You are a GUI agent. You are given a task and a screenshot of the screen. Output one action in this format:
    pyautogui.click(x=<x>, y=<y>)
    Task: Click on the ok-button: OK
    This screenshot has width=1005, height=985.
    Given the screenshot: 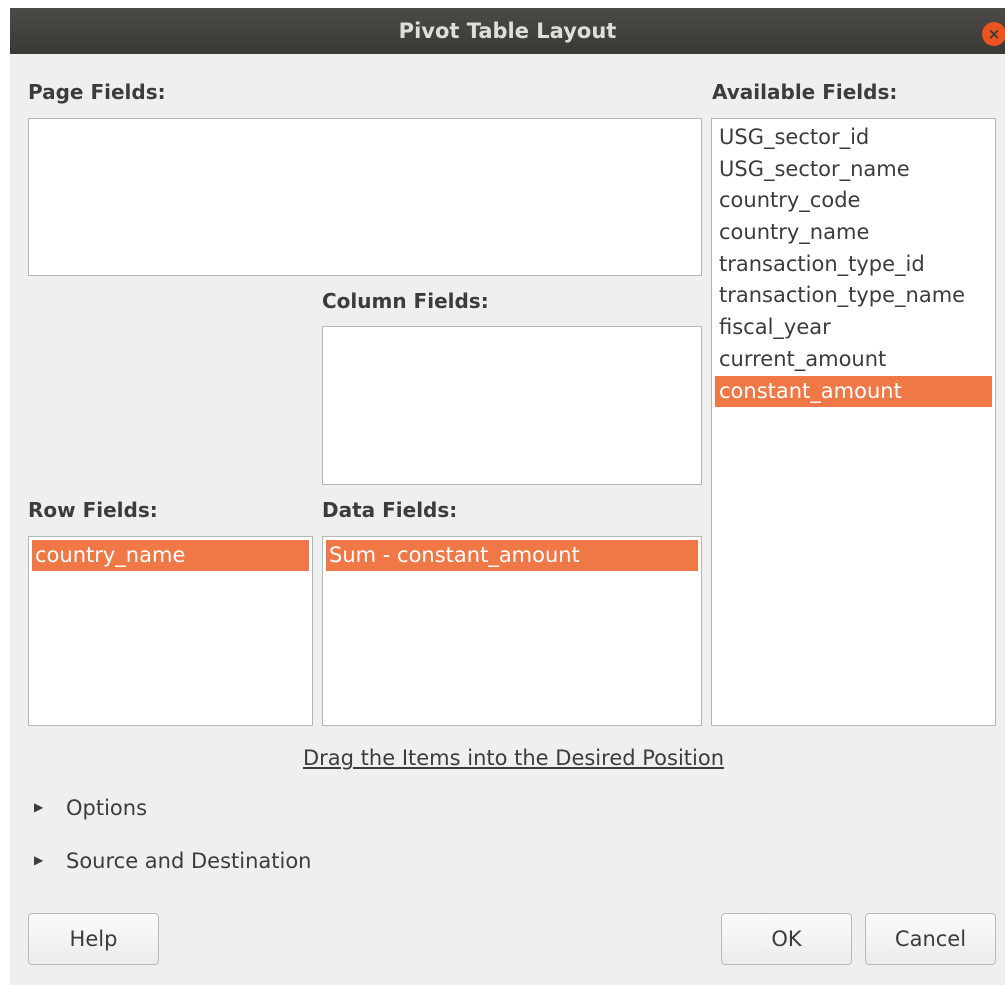 What is the action you would take?
    pyautogui.click(x=786, y=939)
    